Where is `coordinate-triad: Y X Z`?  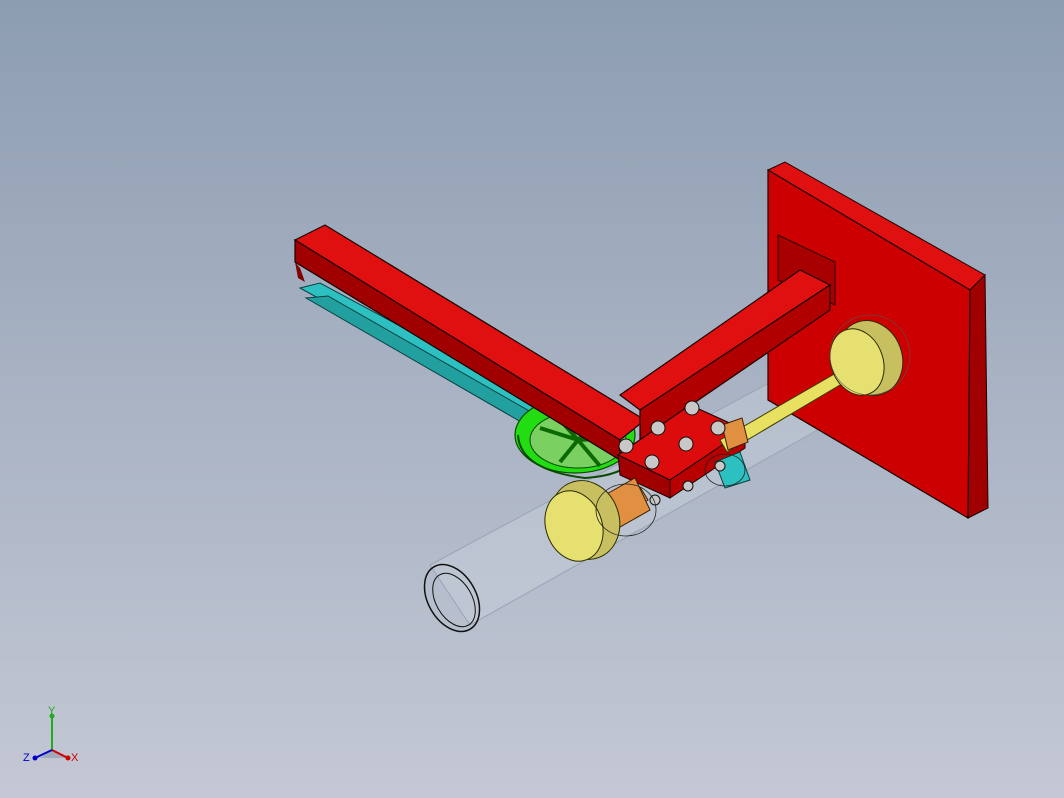
coordinate-triad: Y X Z is located at coordinates (51, 734).